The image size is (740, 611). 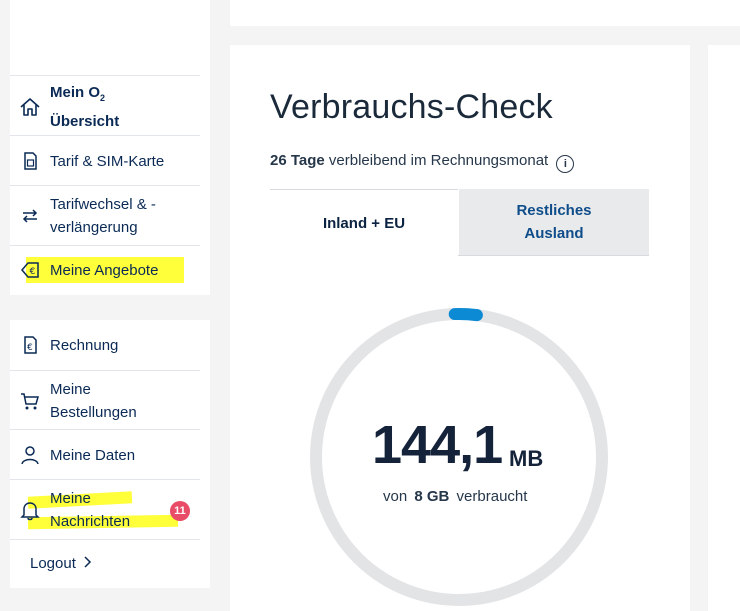 I want to click on remaining-days-text: verbleibend im Rechnungsmonat, so click(x=438, y=160).